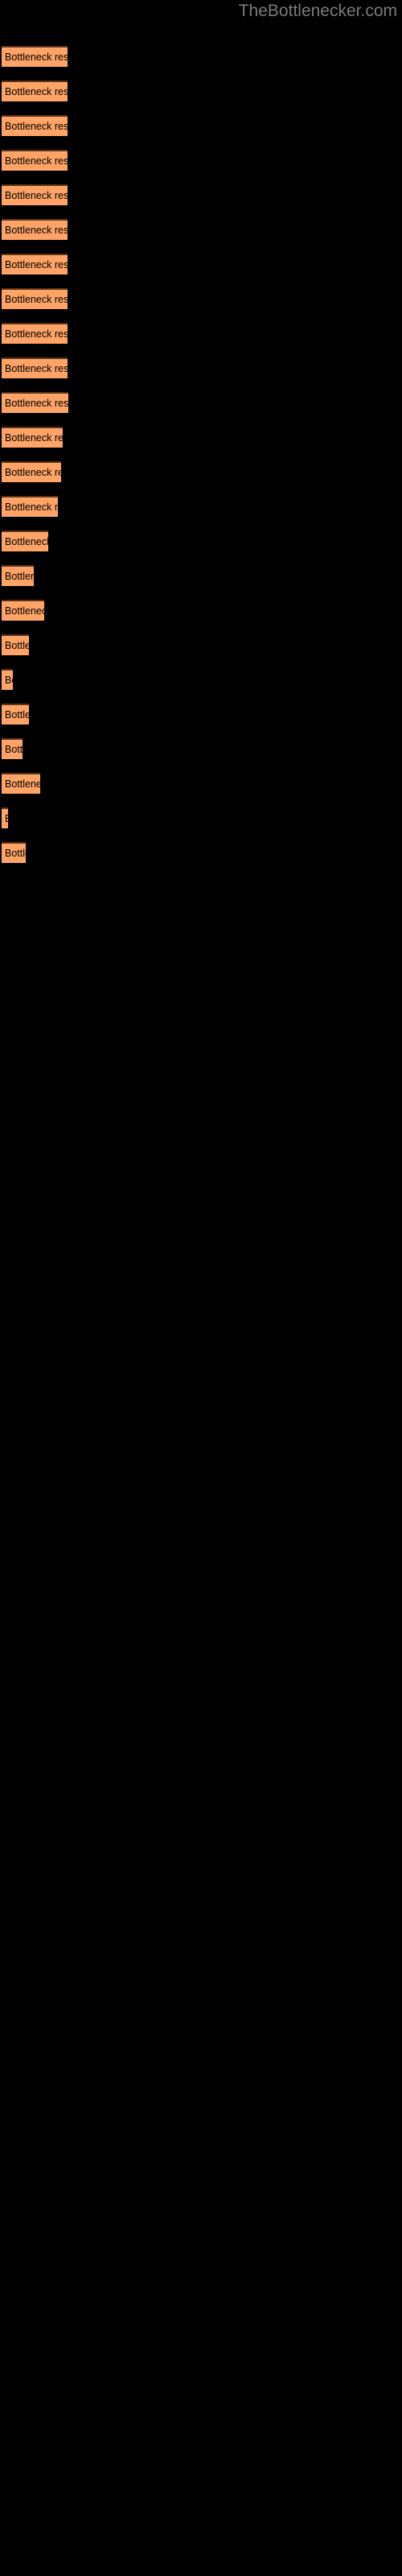  I want to click on bar-12: Bottleneck result, so click(32, 437).